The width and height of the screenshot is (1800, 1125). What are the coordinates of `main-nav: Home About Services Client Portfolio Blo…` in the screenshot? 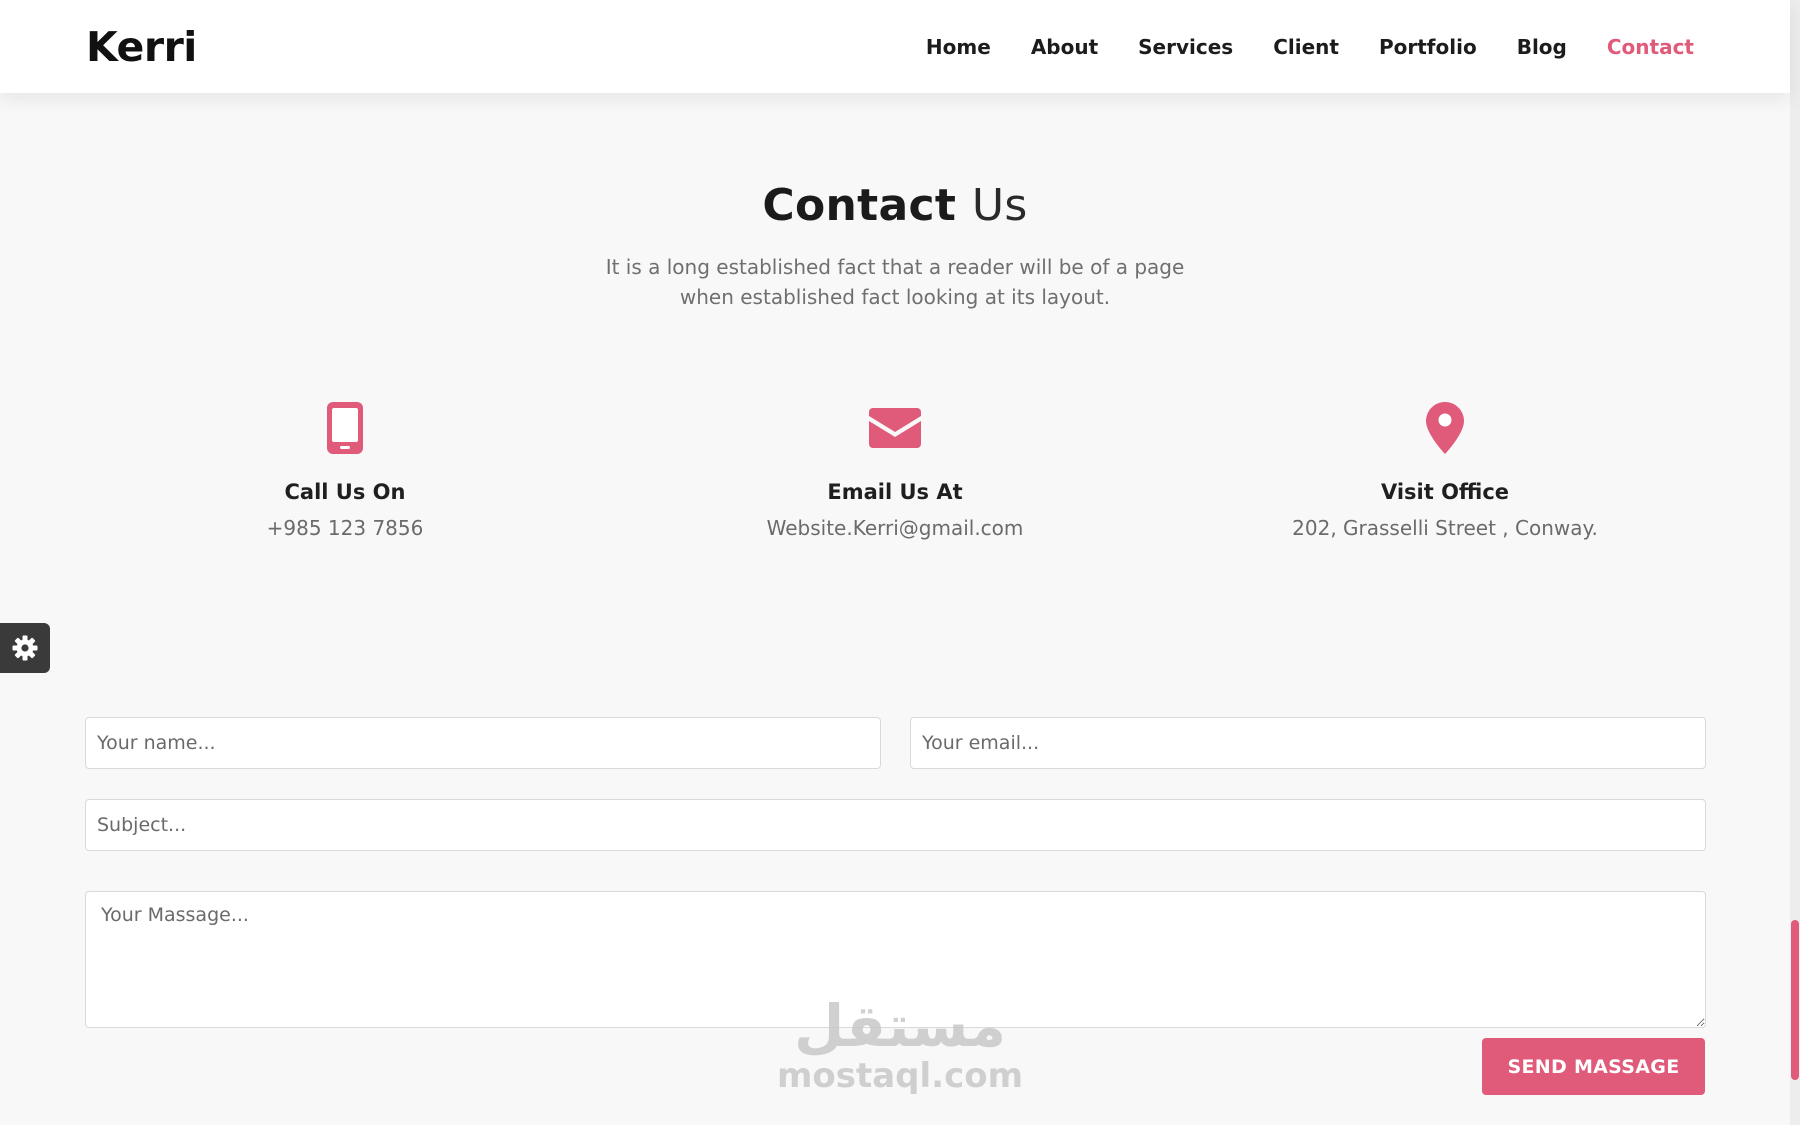 It's located at (1310, 47).